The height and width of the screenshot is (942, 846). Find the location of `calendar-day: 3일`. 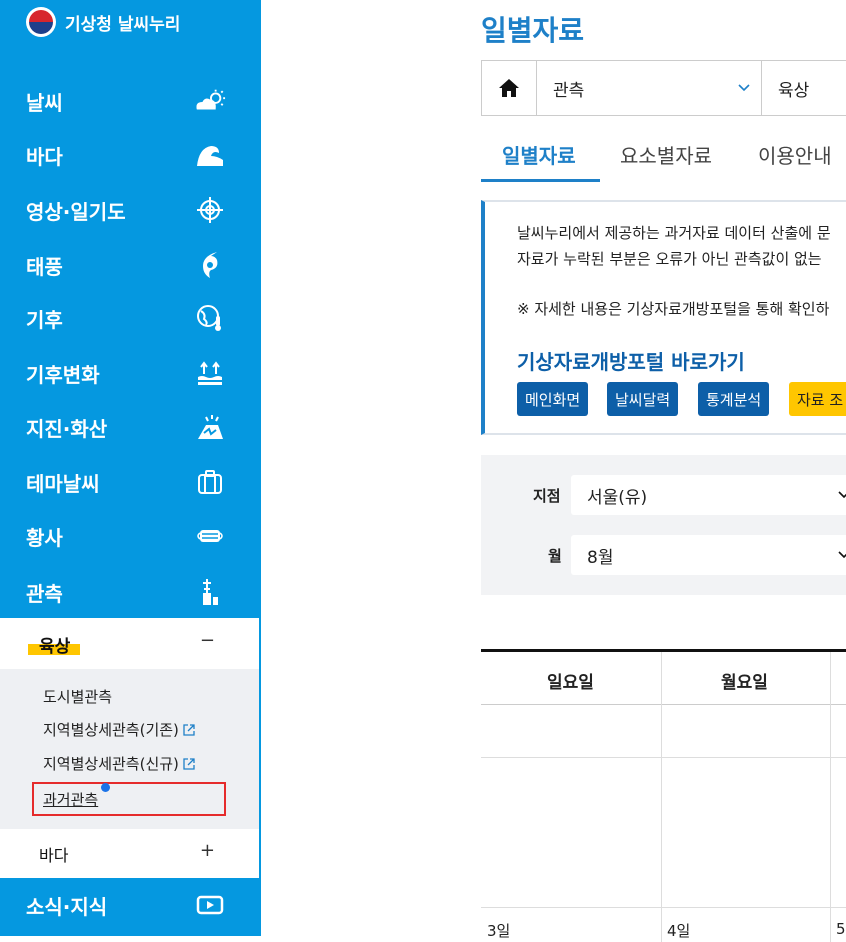

calendar-day: 3일 is located at coordinates (498, 930).